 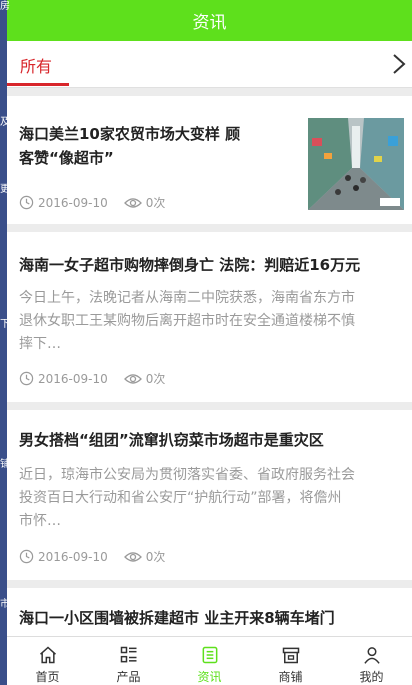 I want to click on category-tab-all: 所有, so click(x=36, y=65).